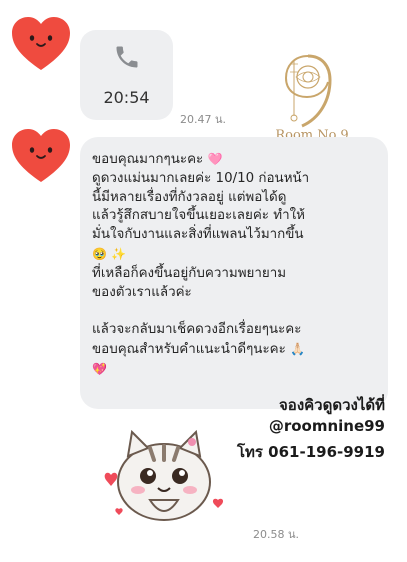  I want to click on pleading-face-emoji: 🥹, so click(99, 253).